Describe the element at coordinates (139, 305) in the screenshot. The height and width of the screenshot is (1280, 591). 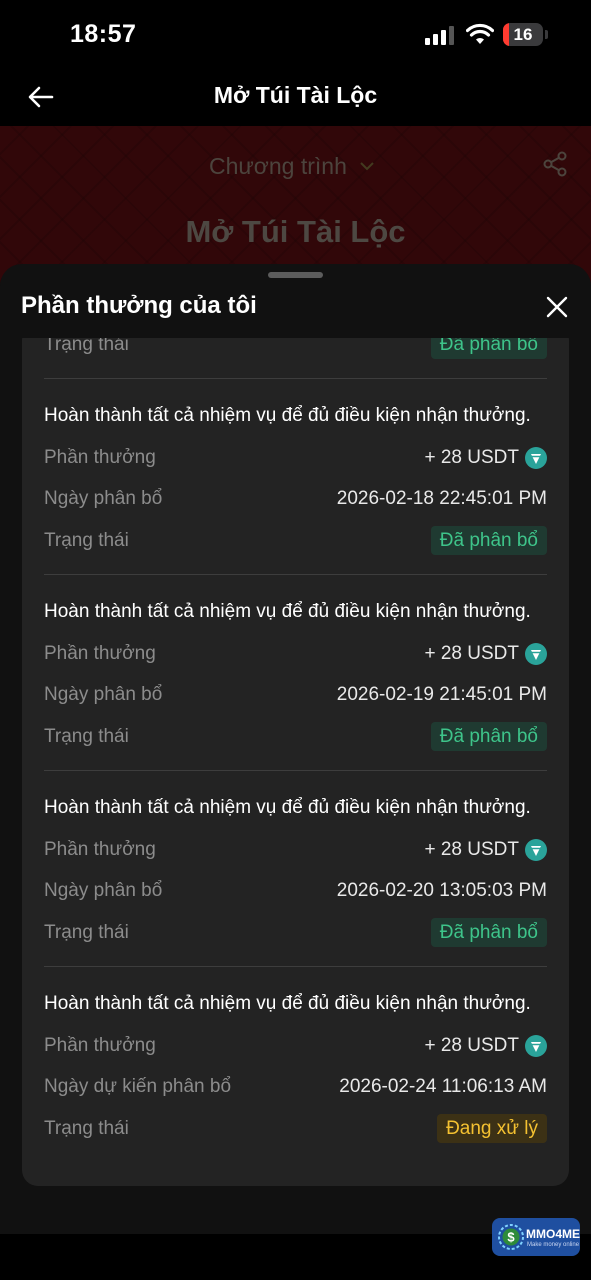
I see `sheet-title: Phần thưởng của tôi` at that location.